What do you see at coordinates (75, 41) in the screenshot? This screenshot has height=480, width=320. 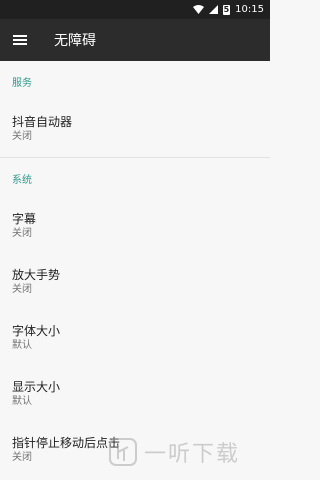 I see `page-title: 无障碍` at bounding box center [75, 41].